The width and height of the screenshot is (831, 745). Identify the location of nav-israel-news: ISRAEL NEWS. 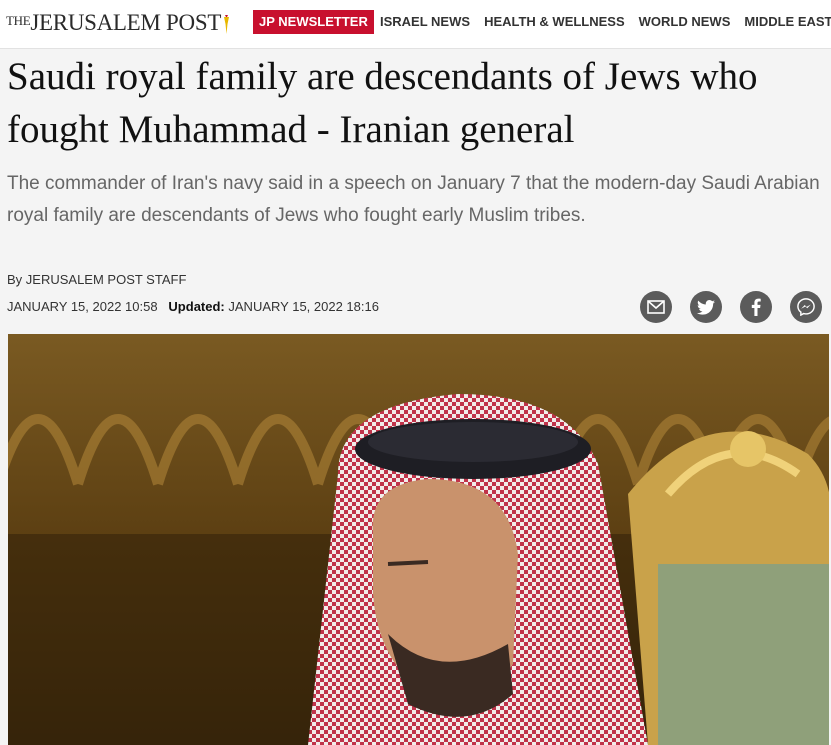
(425, 22).